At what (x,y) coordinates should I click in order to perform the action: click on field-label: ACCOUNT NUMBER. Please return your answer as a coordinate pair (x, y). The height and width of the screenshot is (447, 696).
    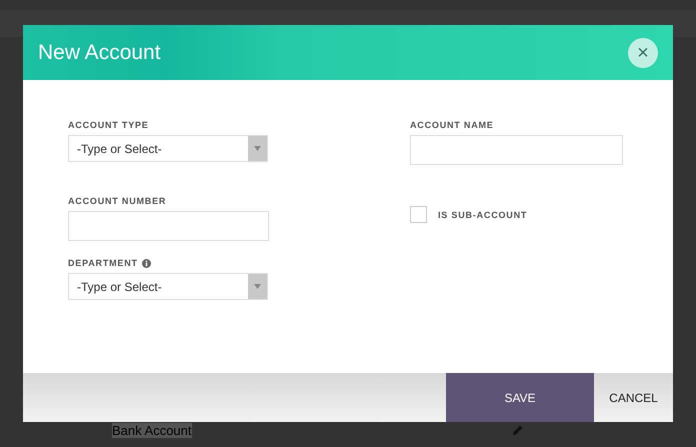
    Looking at the image, I should click on (117, 201).